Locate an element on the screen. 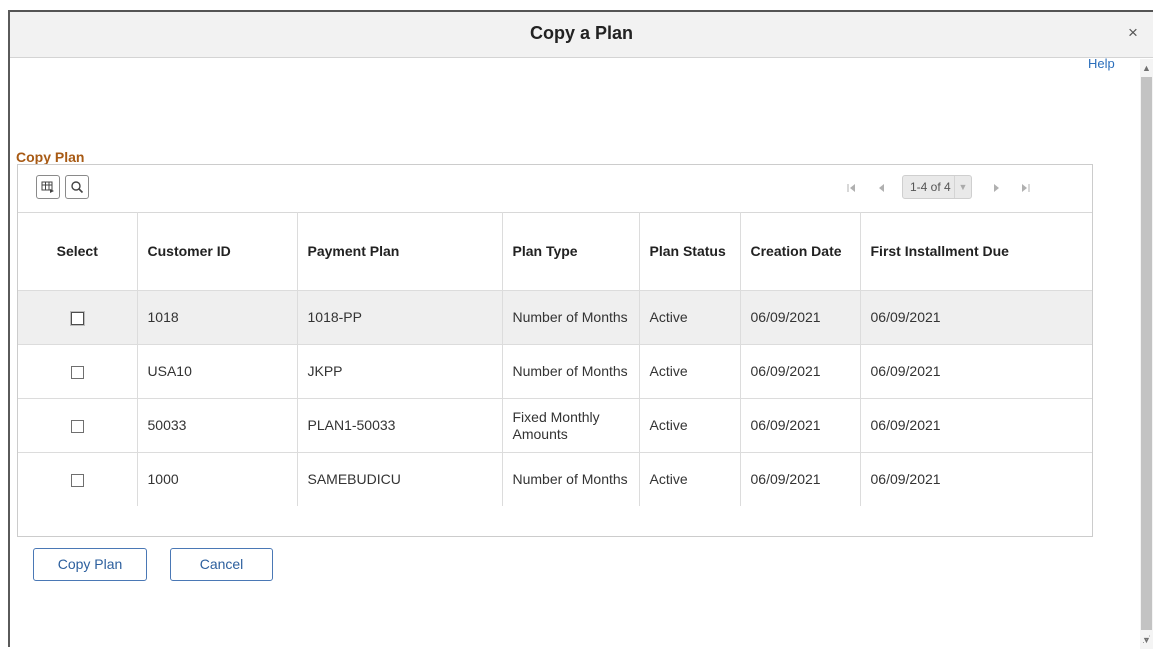 The width and height of the screenshot is (1153, 649). search-icon is located at coordinates (77, 187).